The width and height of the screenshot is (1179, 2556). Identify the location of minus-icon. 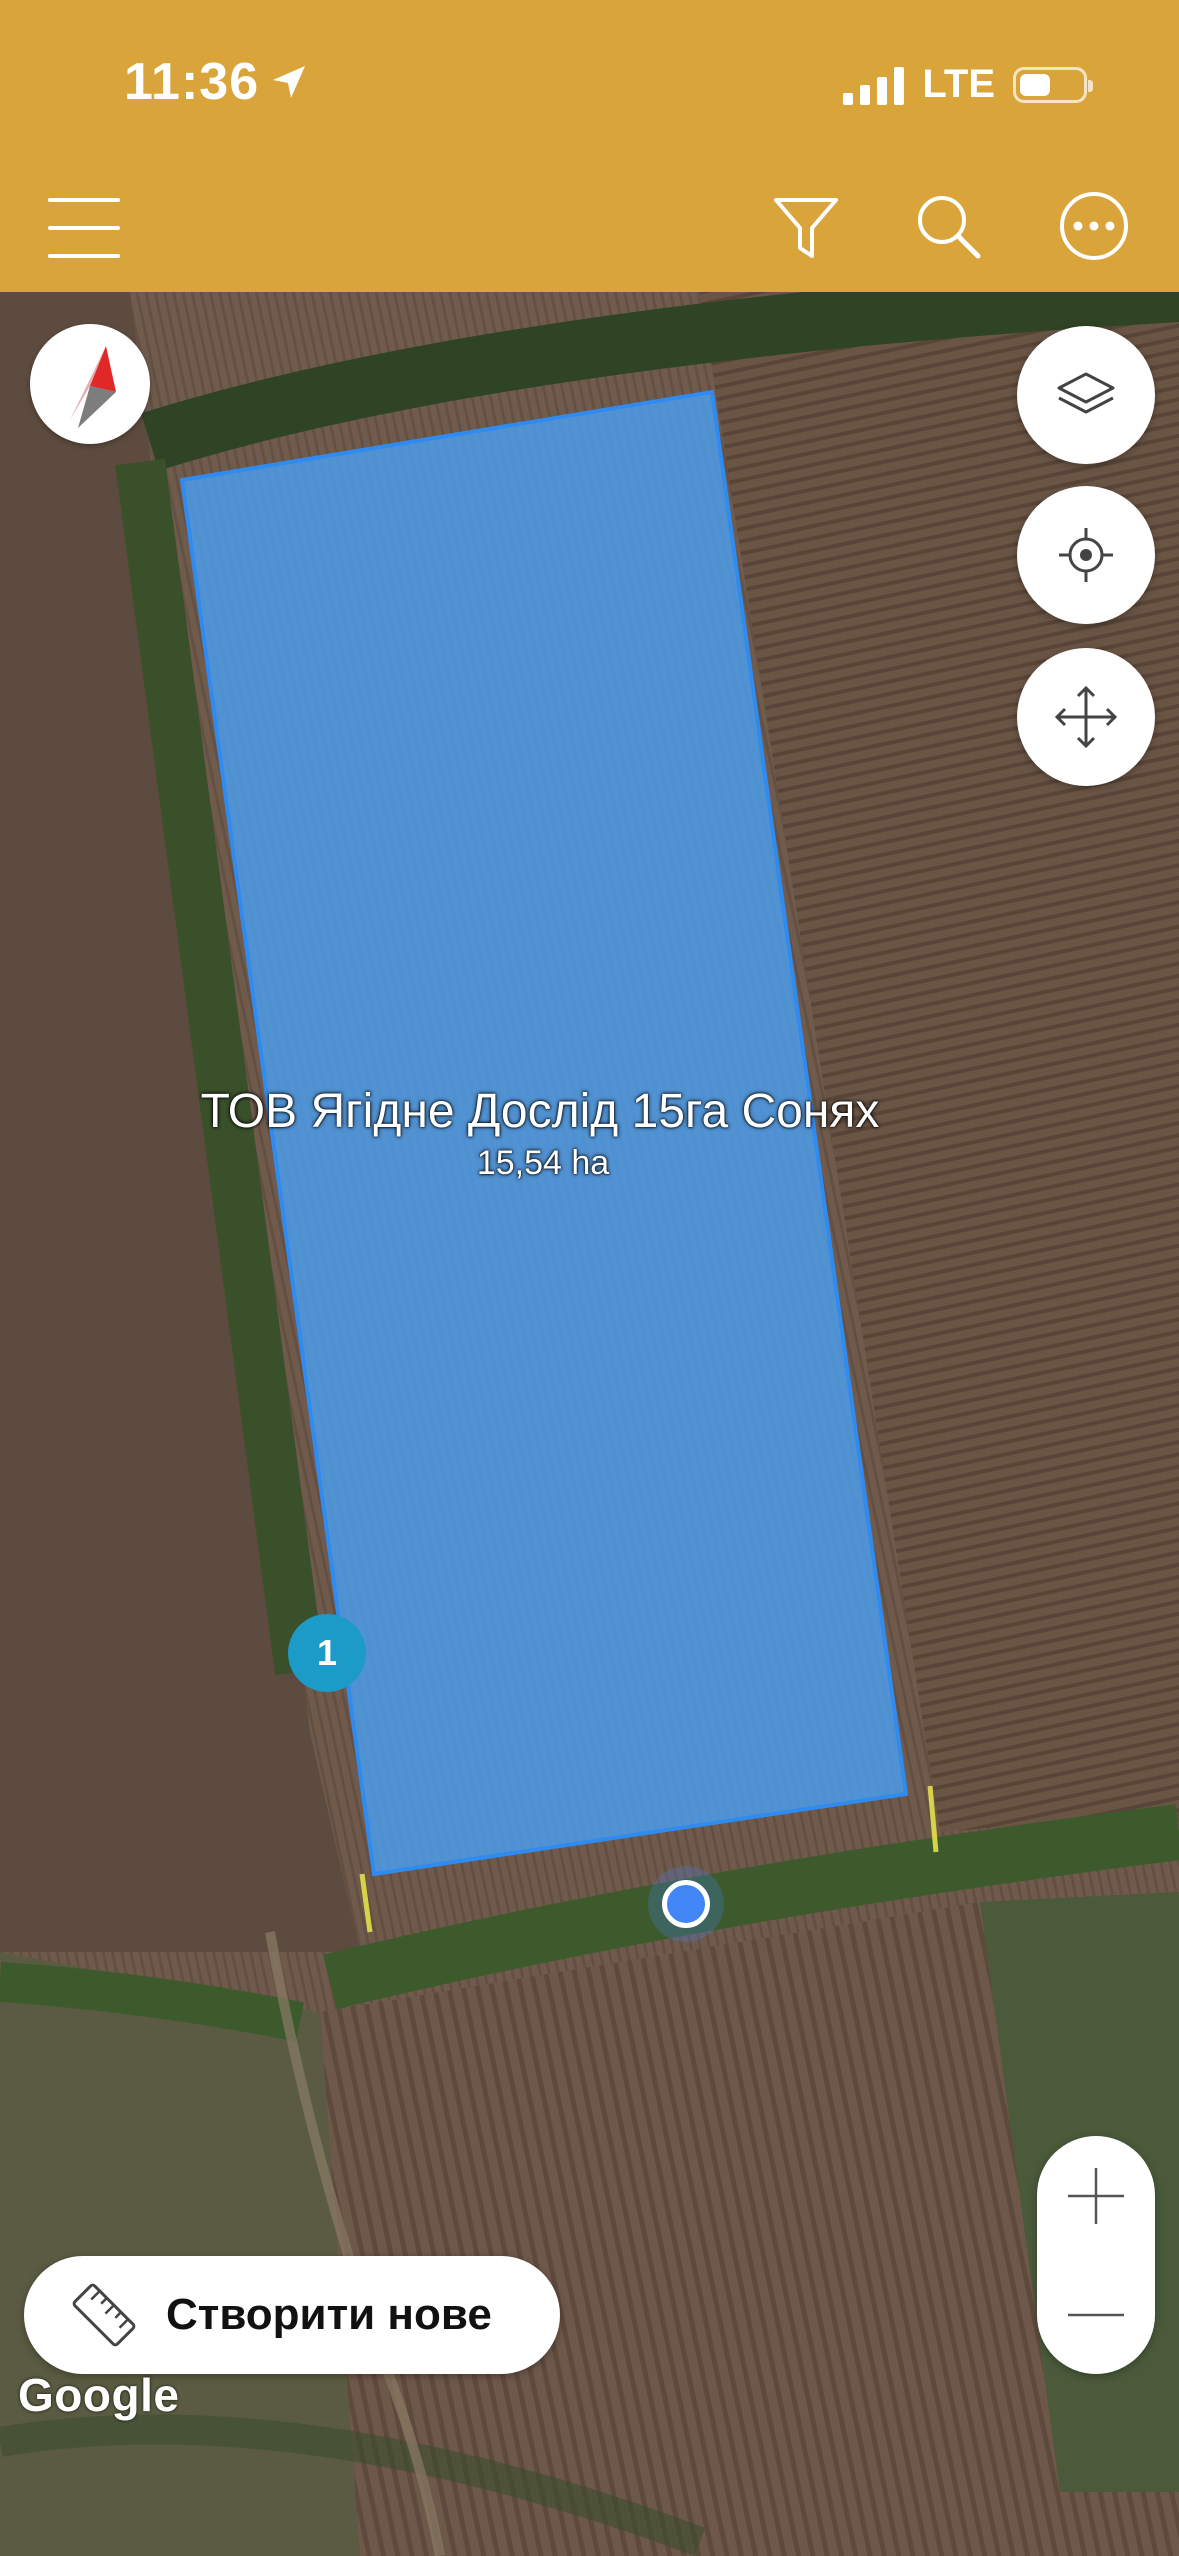
(1096, 2314).